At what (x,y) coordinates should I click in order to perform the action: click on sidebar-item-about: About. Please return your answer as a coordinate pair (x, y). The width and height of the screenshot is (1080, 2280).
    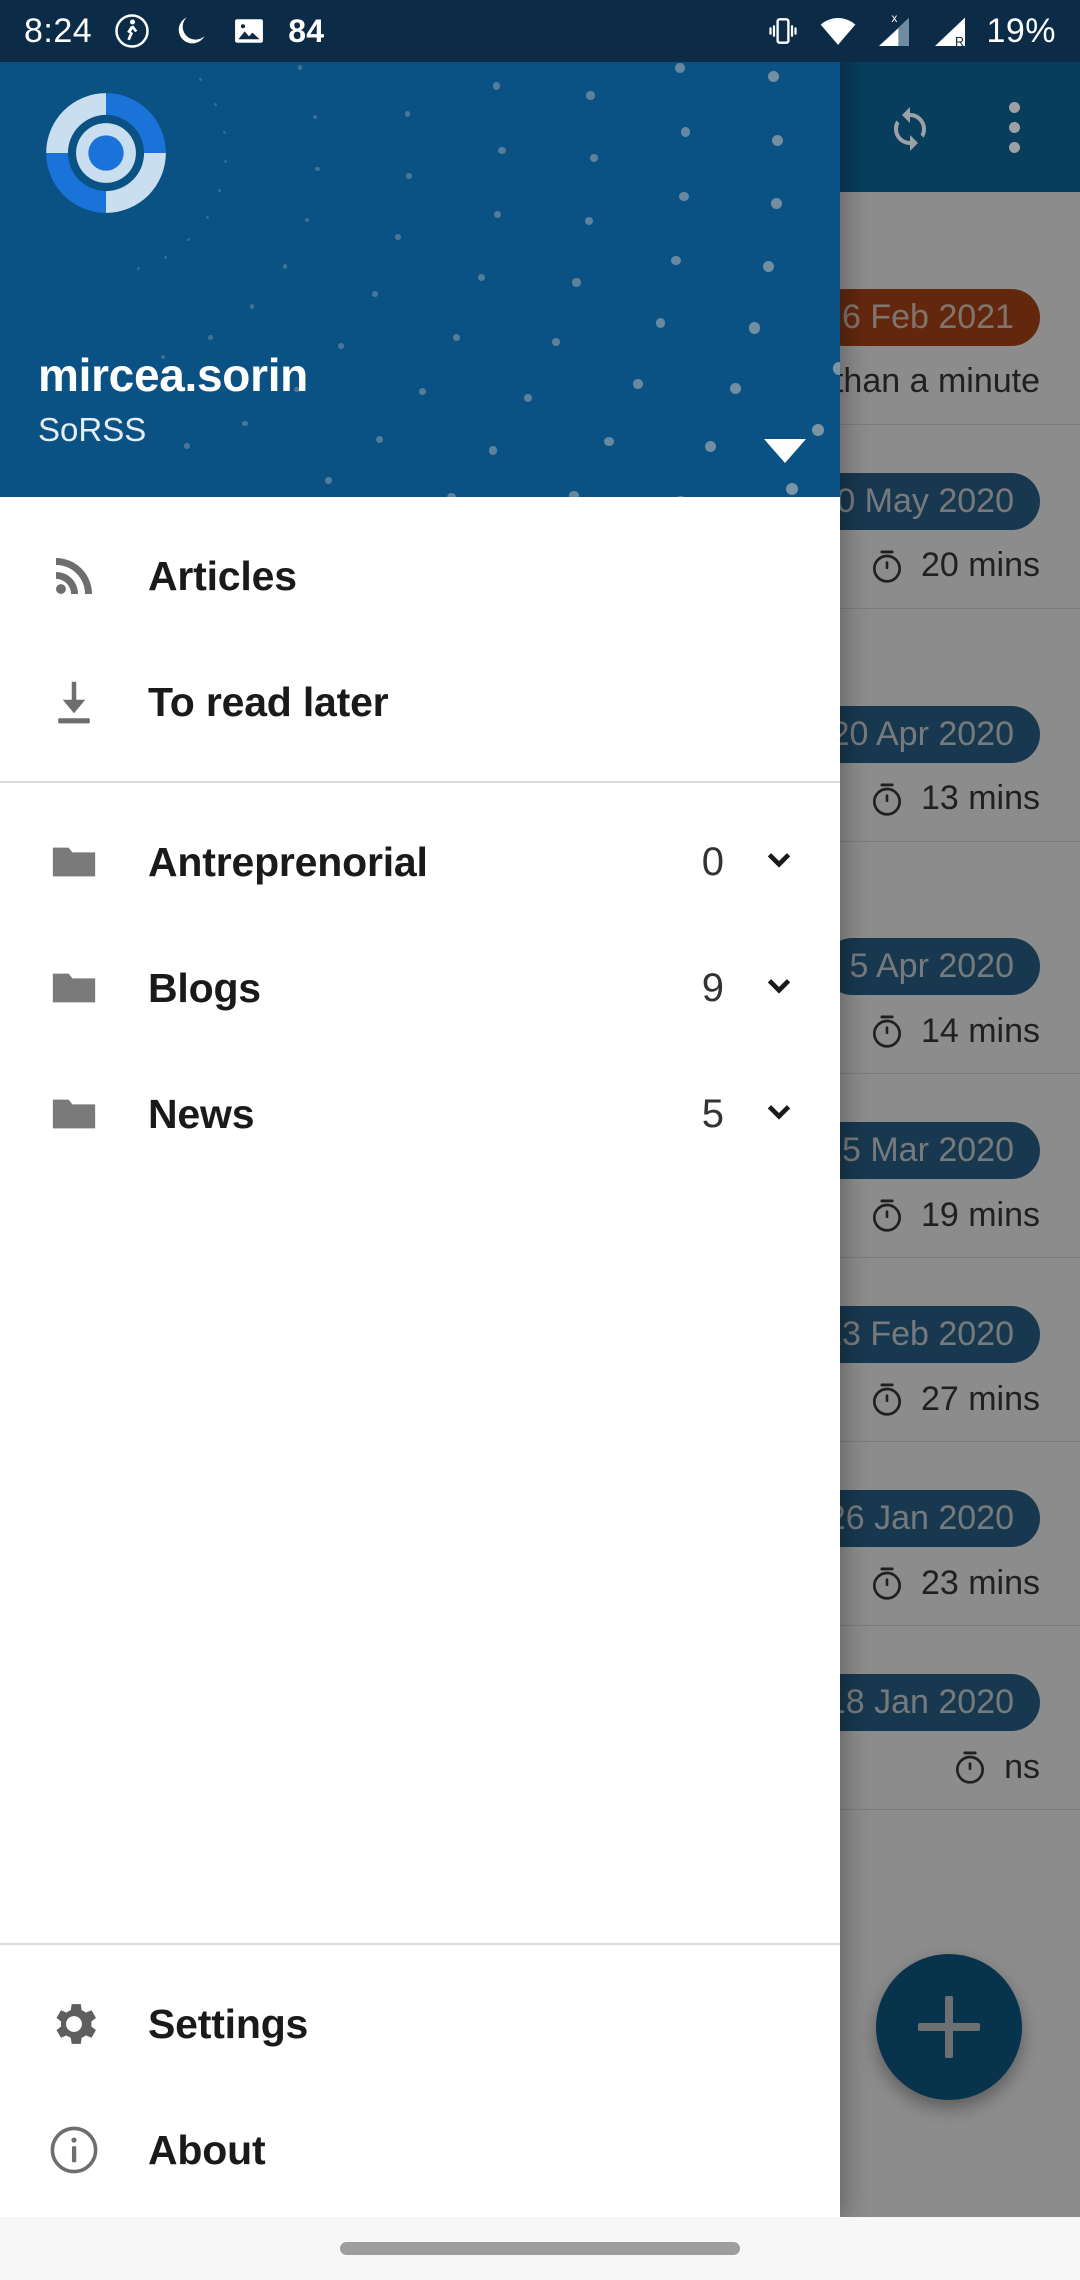
    Looking at the image, I should click on (420, 2150).